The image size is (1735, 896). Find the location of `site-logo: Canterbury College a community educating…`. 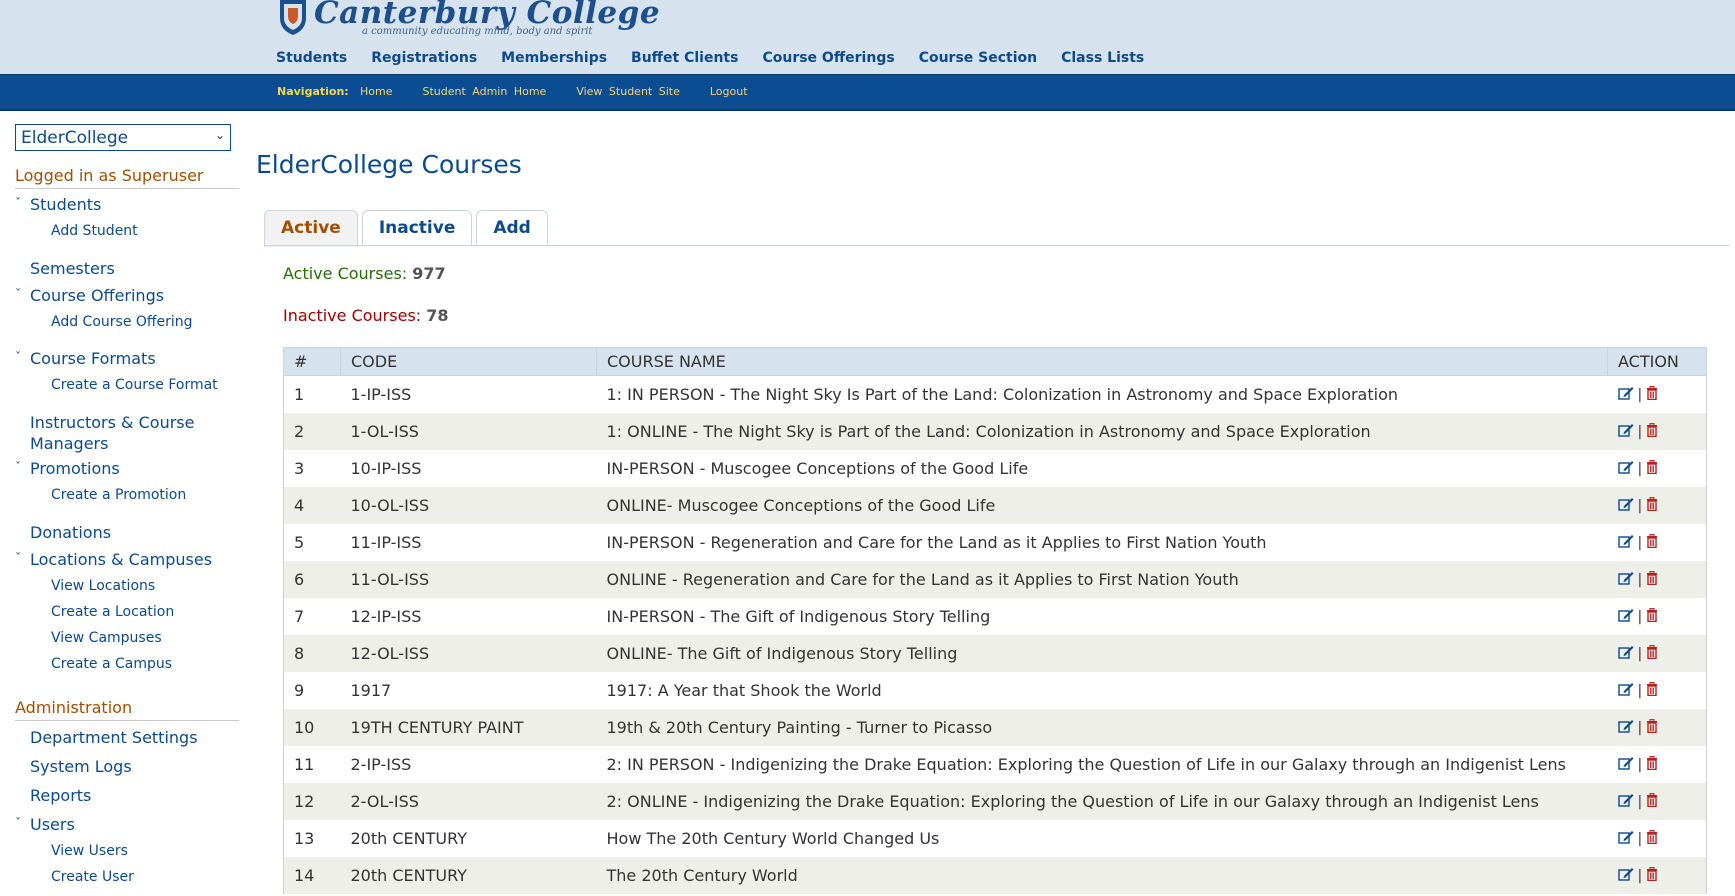

site-logo: Canterbury College a community educating… is located at coordinates (468, 19).